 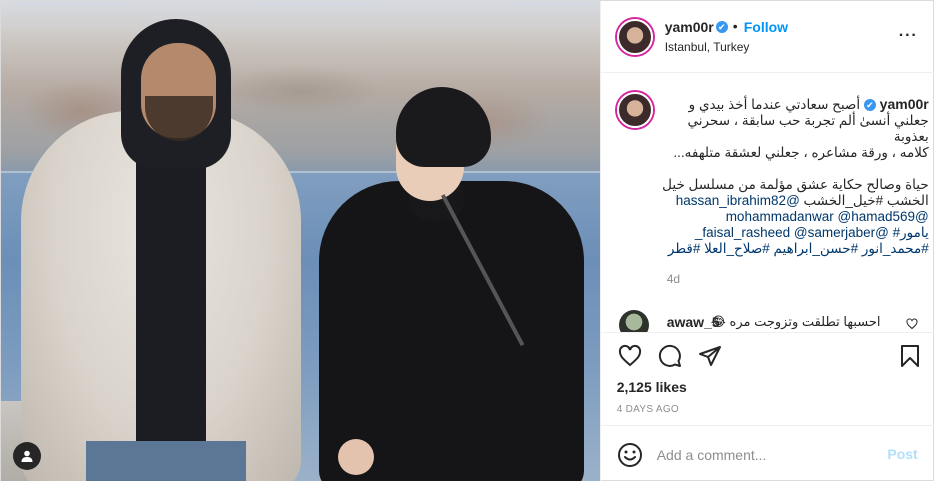 I want to click on add-comment-bar: Post, so click(x=767, y=453).